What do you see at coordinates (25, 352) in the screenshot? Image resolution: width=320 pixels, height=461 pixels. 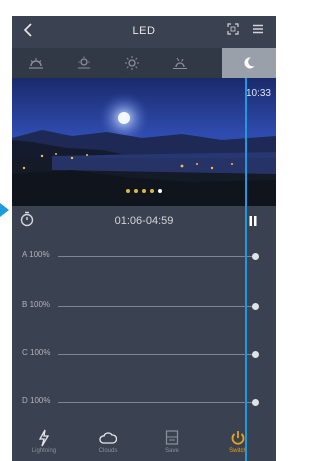 I see `channel-name: C` at bounding box center [25, 352].